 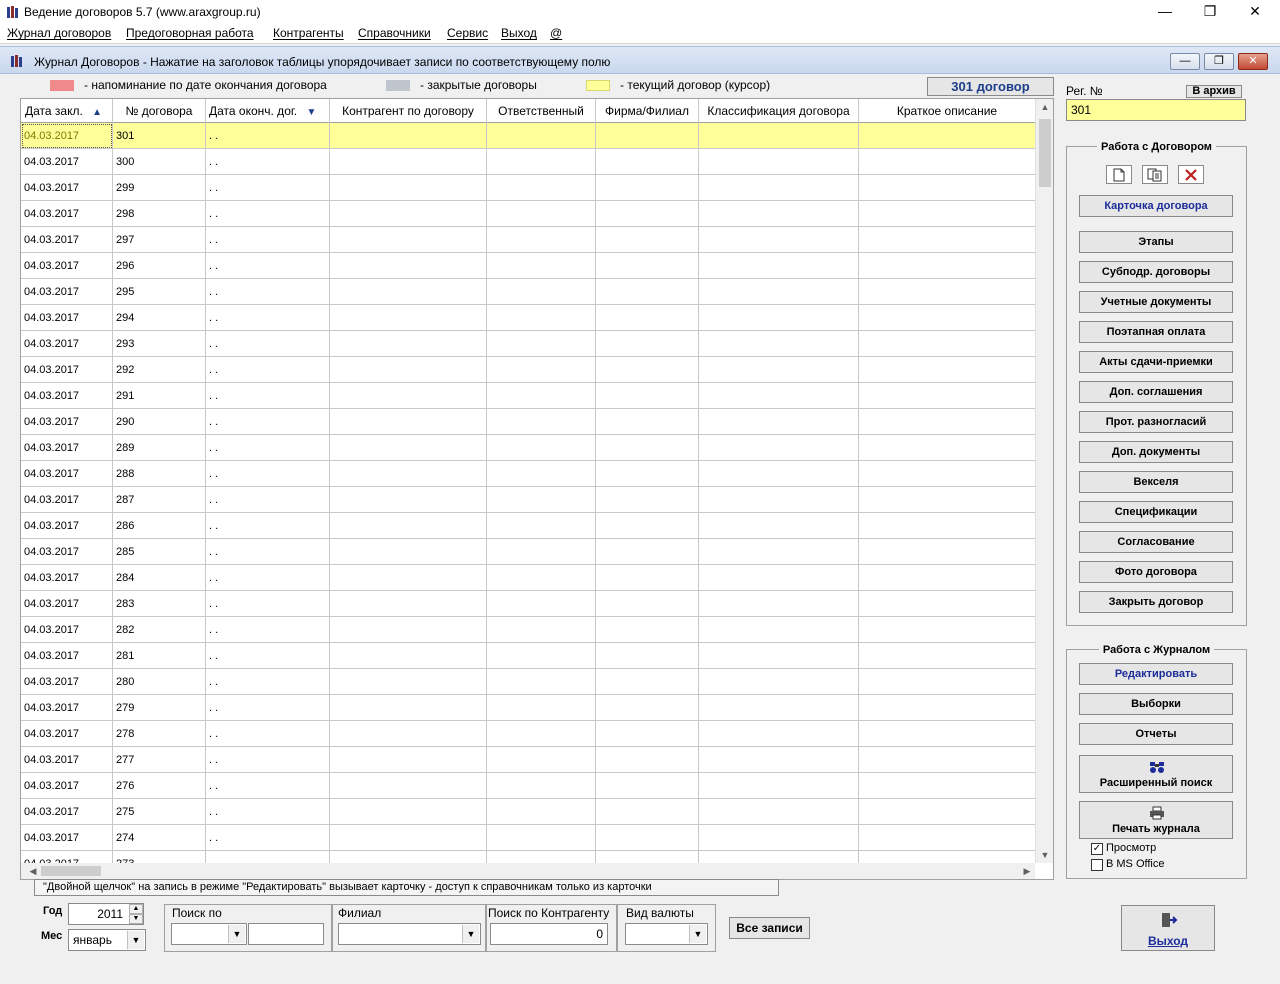 What do you see at coordinates (519, 33) in the screenshot?
I see `menu-exit: Выход` at bounding box center [519, 33].